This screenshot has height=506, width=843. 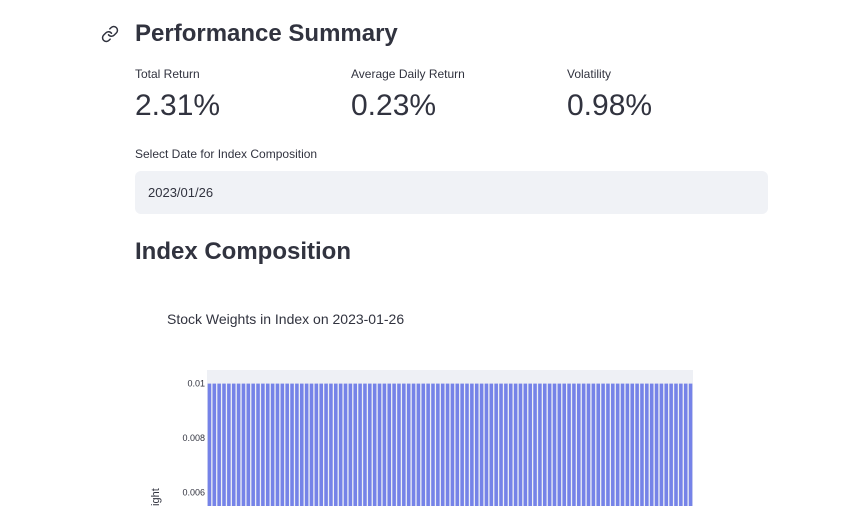 What do you see at coordinates (451, 192) in the screenshot?
I see `date-input: 2023/01/26` at bounding box center [451, 192].